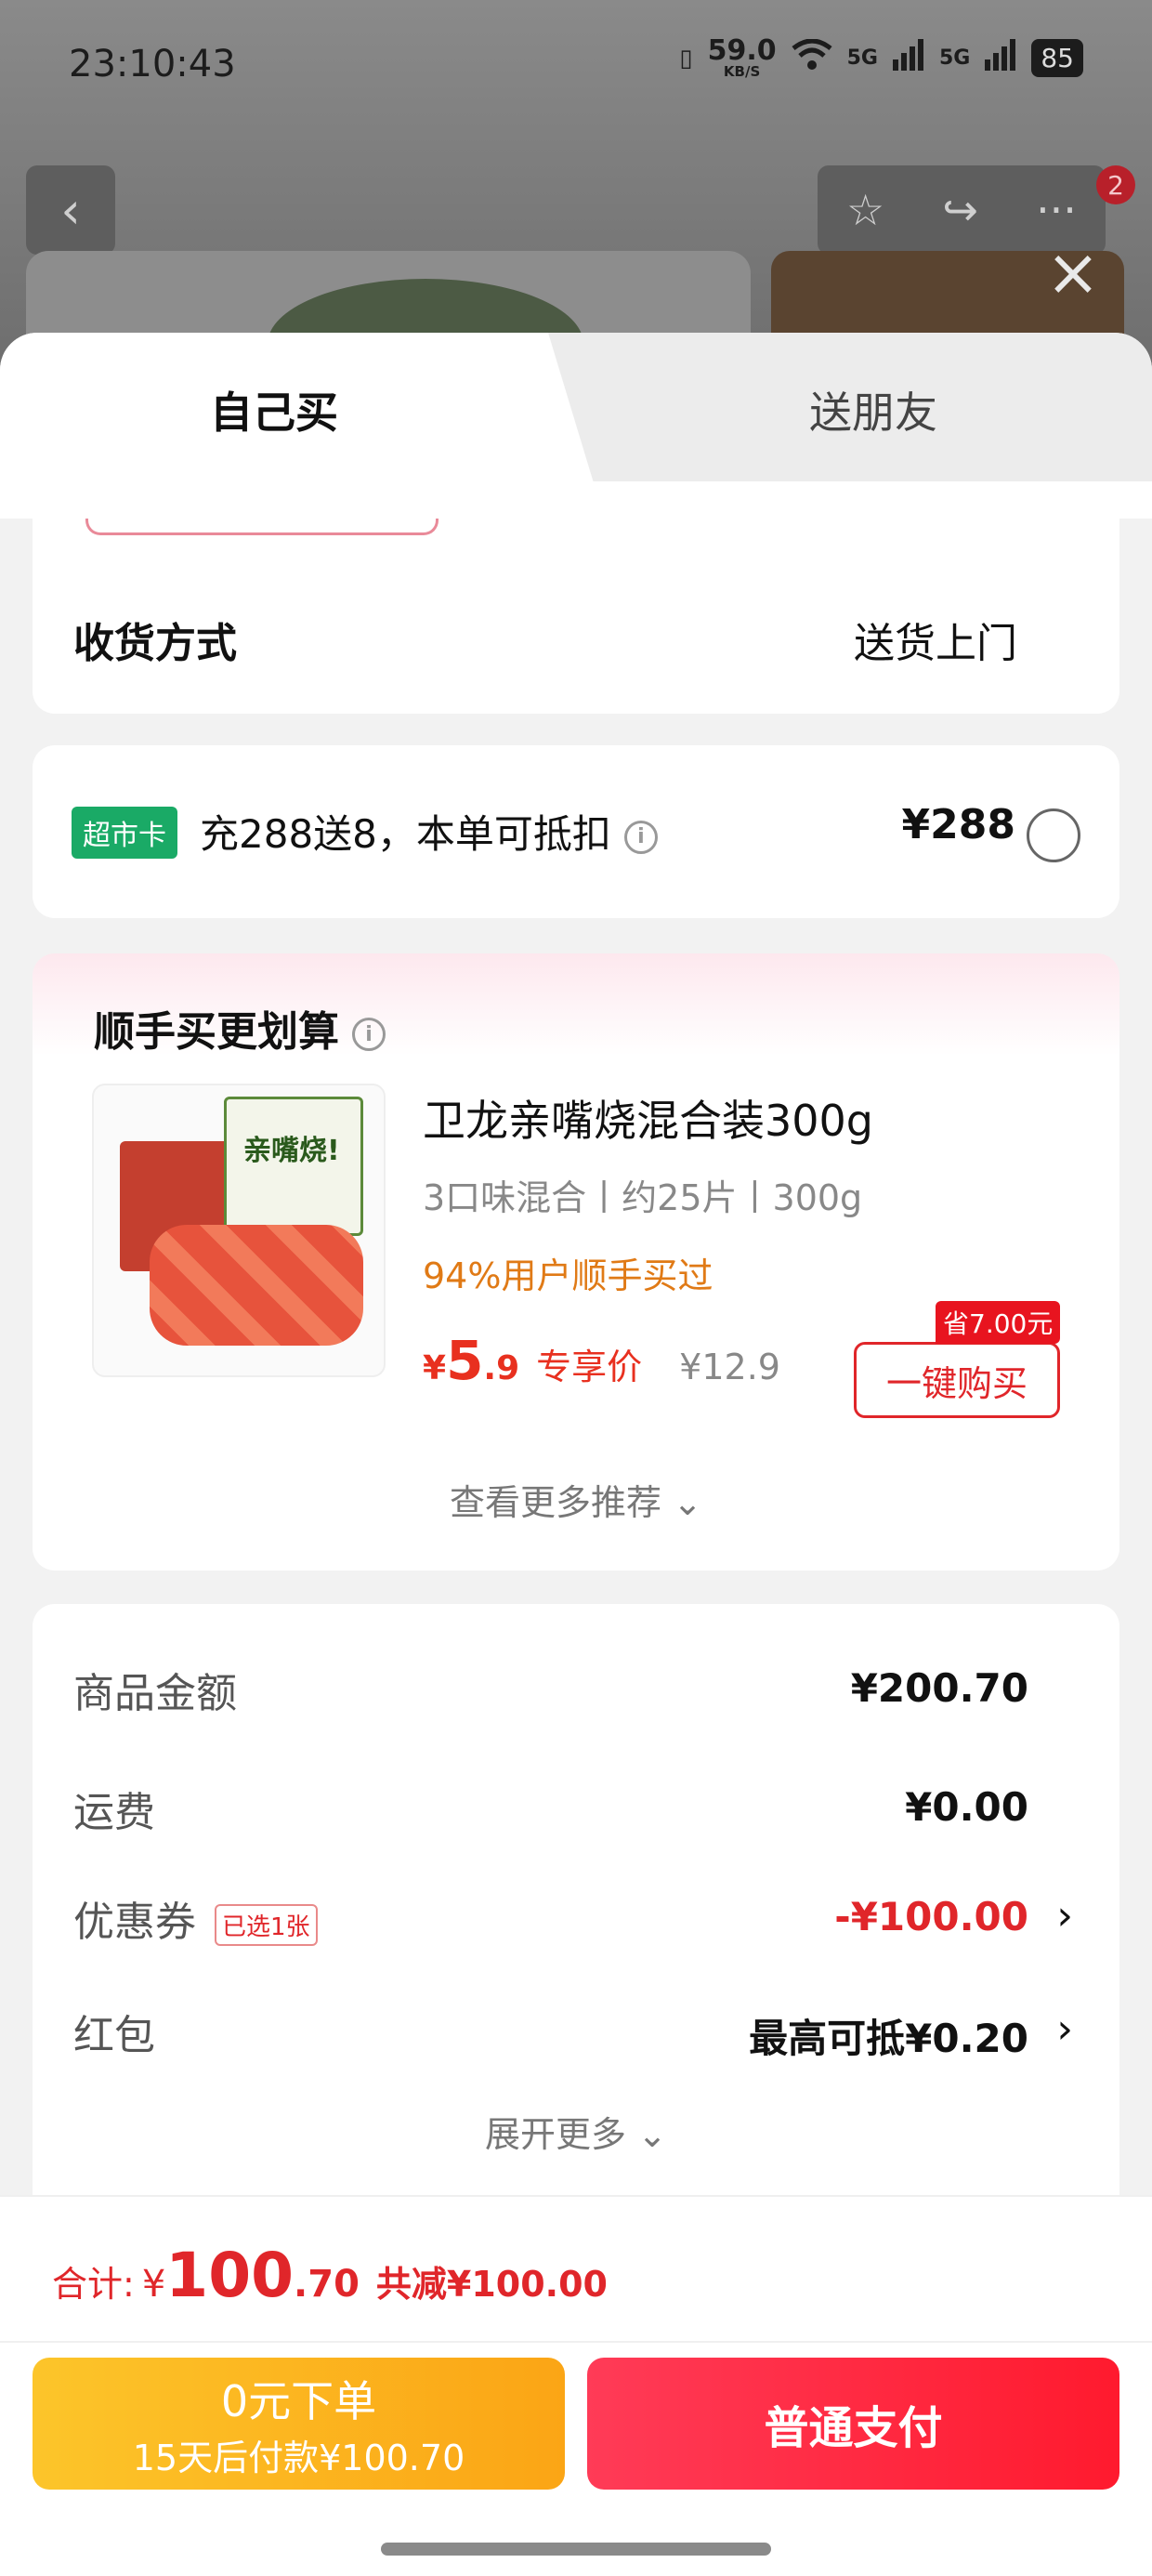 The height and width of the screenshot is (2576, 1152). I want to click on package-green-image: 亲嘴烧!, so click(293, 1166).